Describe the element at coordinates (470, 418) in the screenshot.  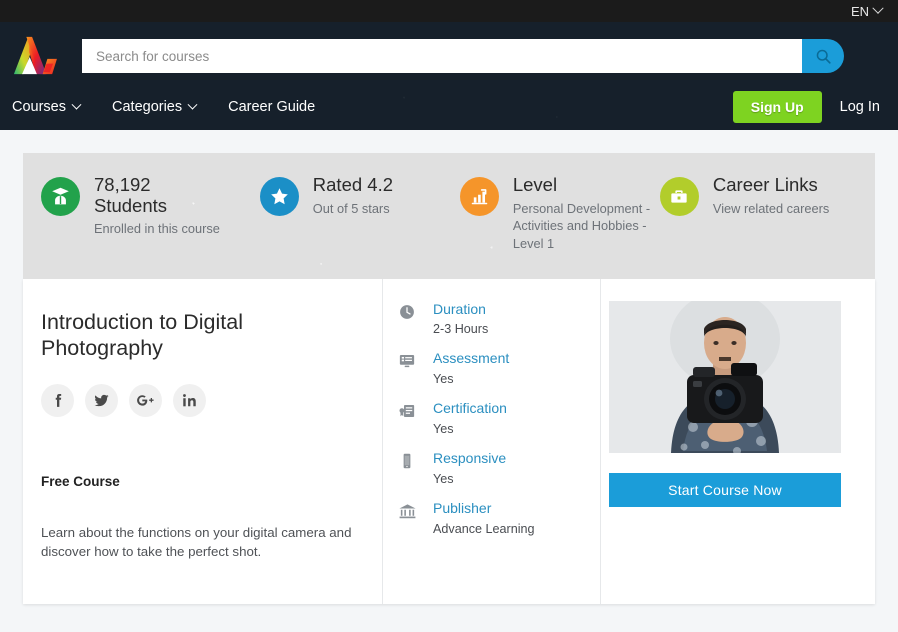
I see `meta-certification-text: Certification Yes` at that location.